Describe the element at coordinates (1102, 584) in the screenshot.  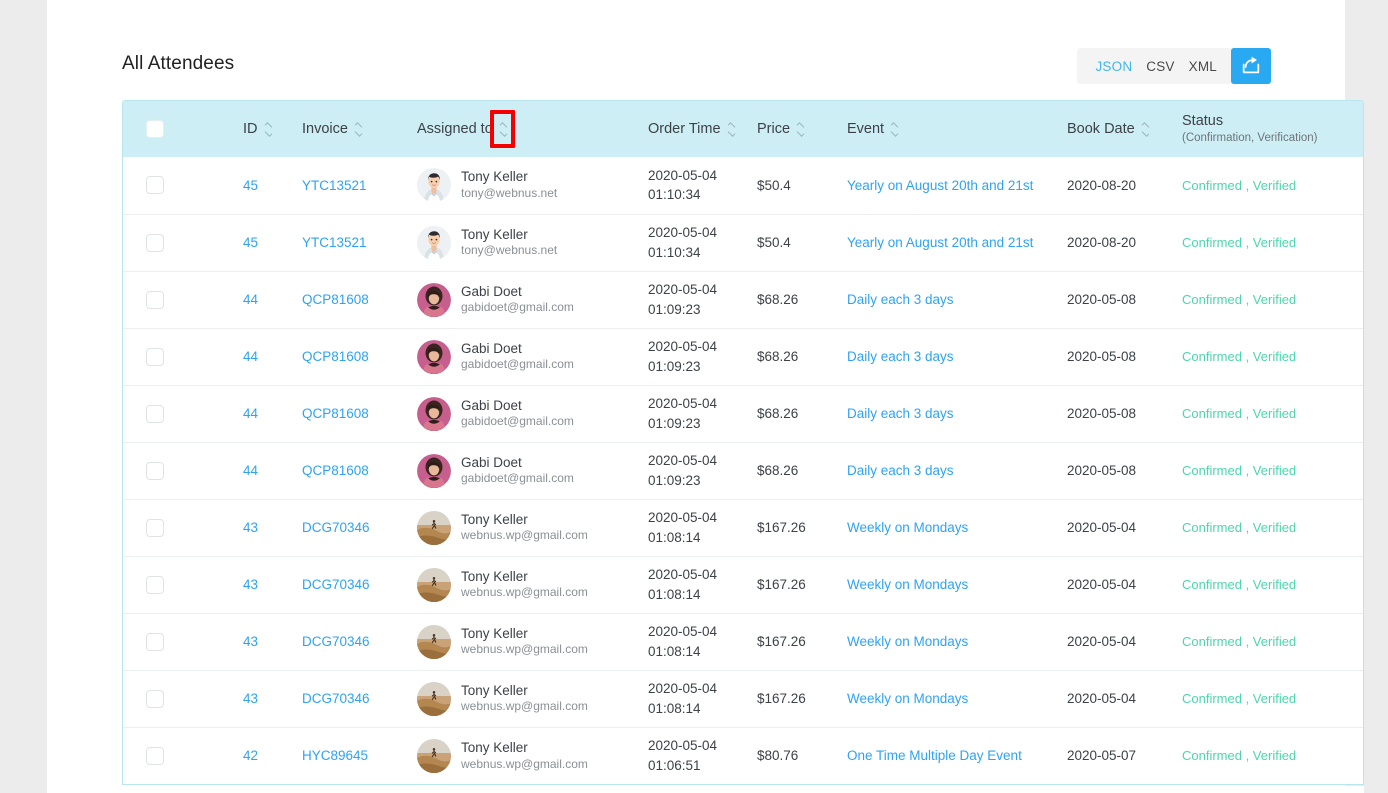
I see `cell-book-date: 2020-05-04` at that location.